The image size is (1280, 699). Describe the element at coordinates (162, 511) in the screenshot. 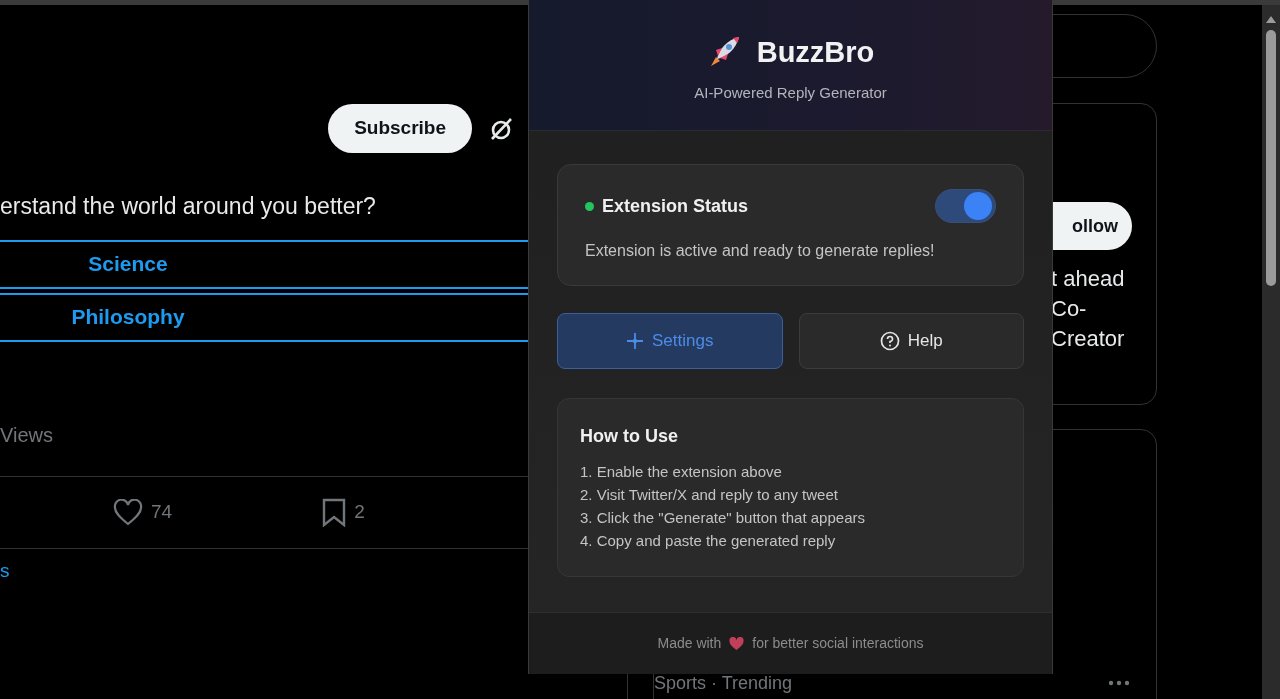

I see `like-count: 74` at that location.